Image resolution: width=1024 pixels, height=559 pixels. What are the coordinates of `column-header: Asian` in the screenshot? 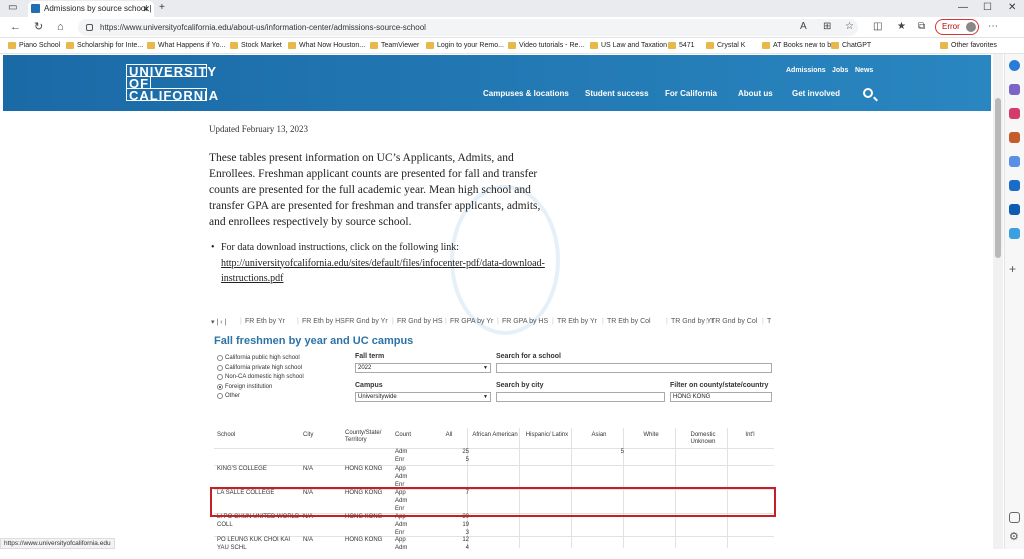 It's located at (599, 435).